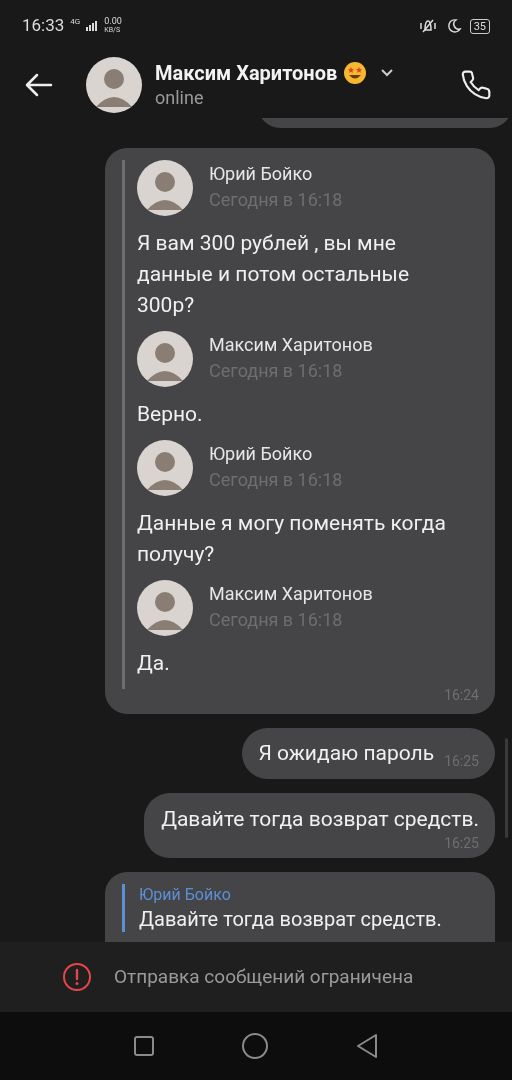 The image size is (512, 1080). What do you see at coordinates (180, 98) in the screenshot?
I see `contact-status: online` at bounding box center [180, 98].